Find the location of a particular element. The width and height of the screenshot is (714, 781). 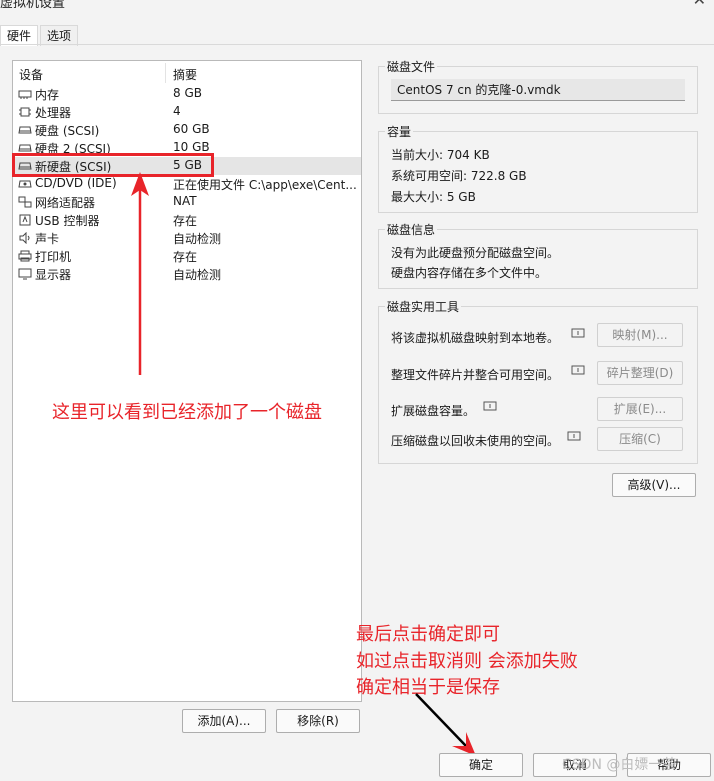

device-row-printer: 打印机 存在 is located at coordinates (187, 256).